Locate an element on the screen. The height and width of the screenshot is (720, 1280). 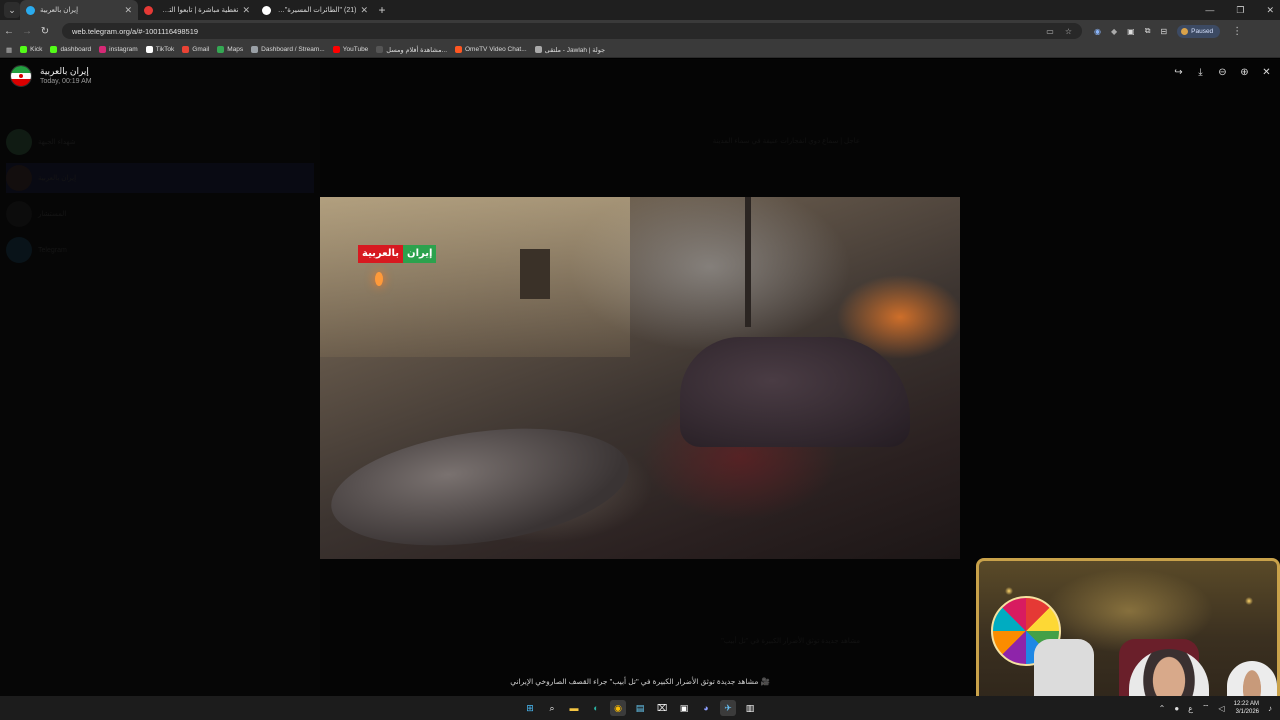
chat-list-item: شهداء الجبهة is located at coordinates (160, 142).